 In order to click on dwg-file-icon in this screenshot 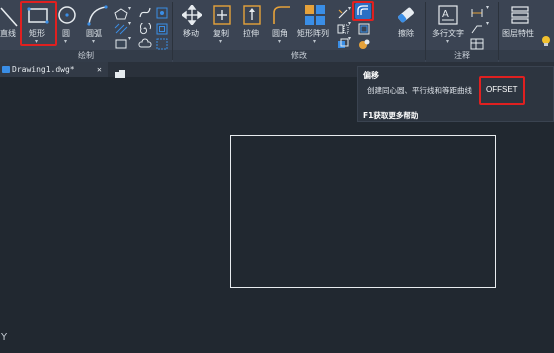, I will do `click(6, 69)`.